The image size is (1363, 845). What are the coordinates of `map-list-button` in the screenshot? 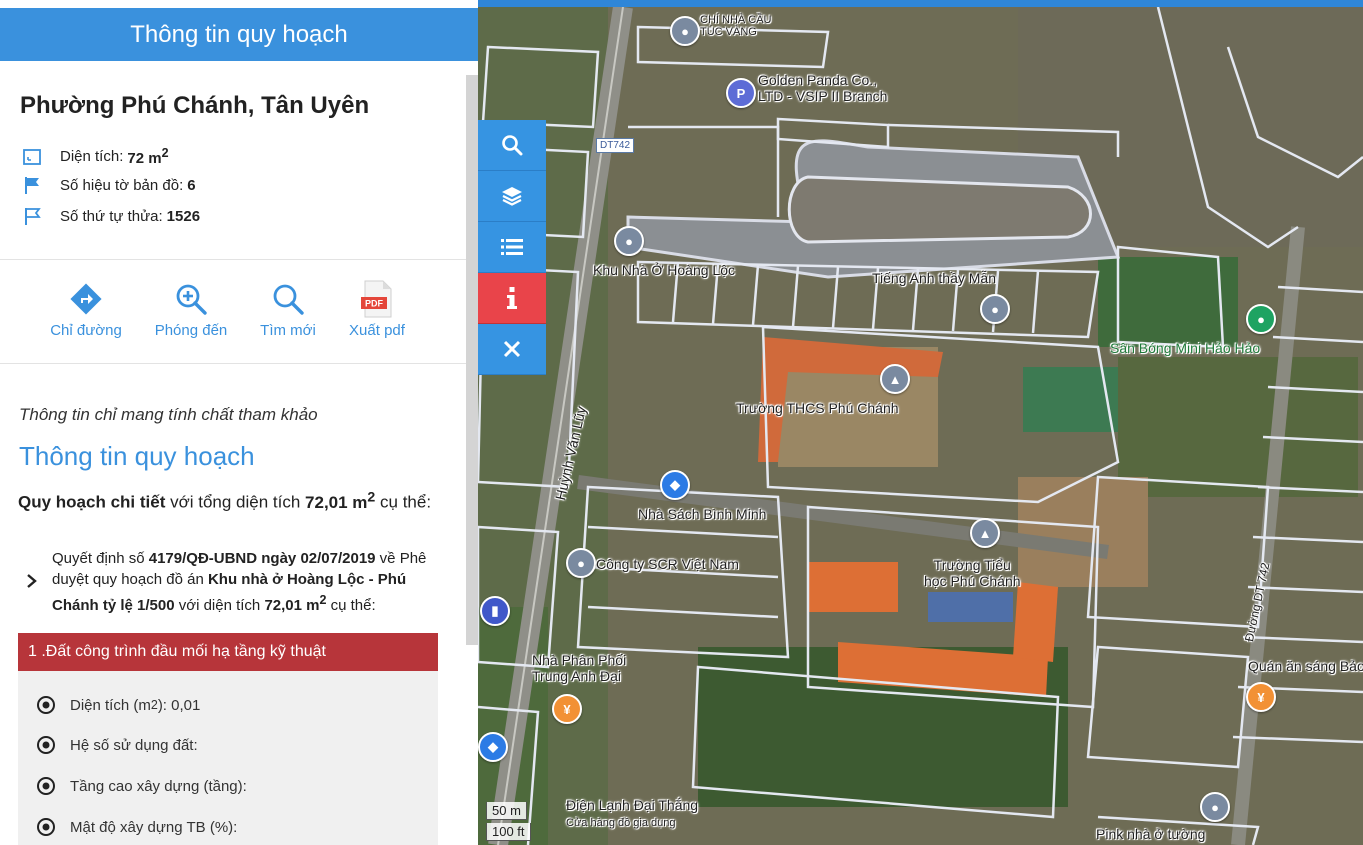 It's located at (512, 247).